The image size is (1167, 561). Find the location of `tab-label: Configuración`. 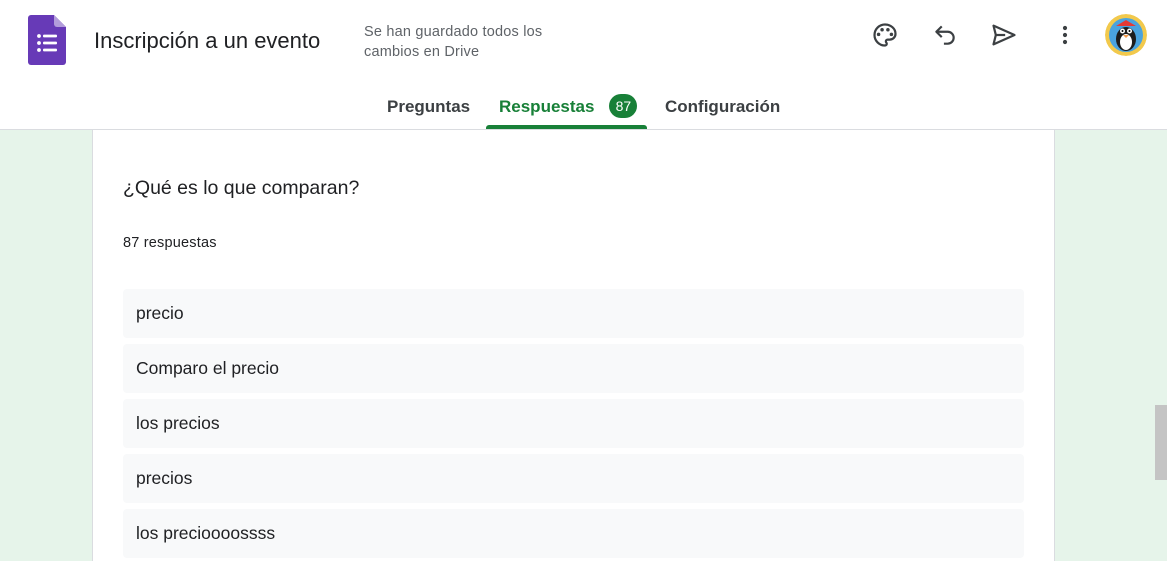

tab-label: Configuración is located at coordinates (723, 106).